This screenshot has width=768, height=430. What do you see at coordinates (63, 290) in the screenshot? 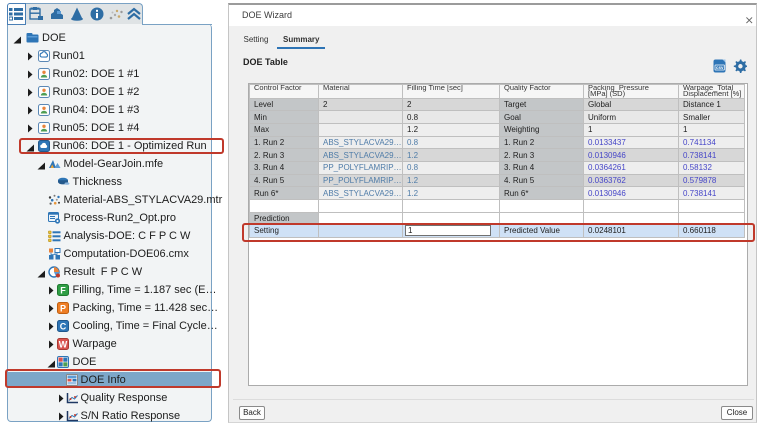
I see `svg-text: F` at bounding box center [63, 290].